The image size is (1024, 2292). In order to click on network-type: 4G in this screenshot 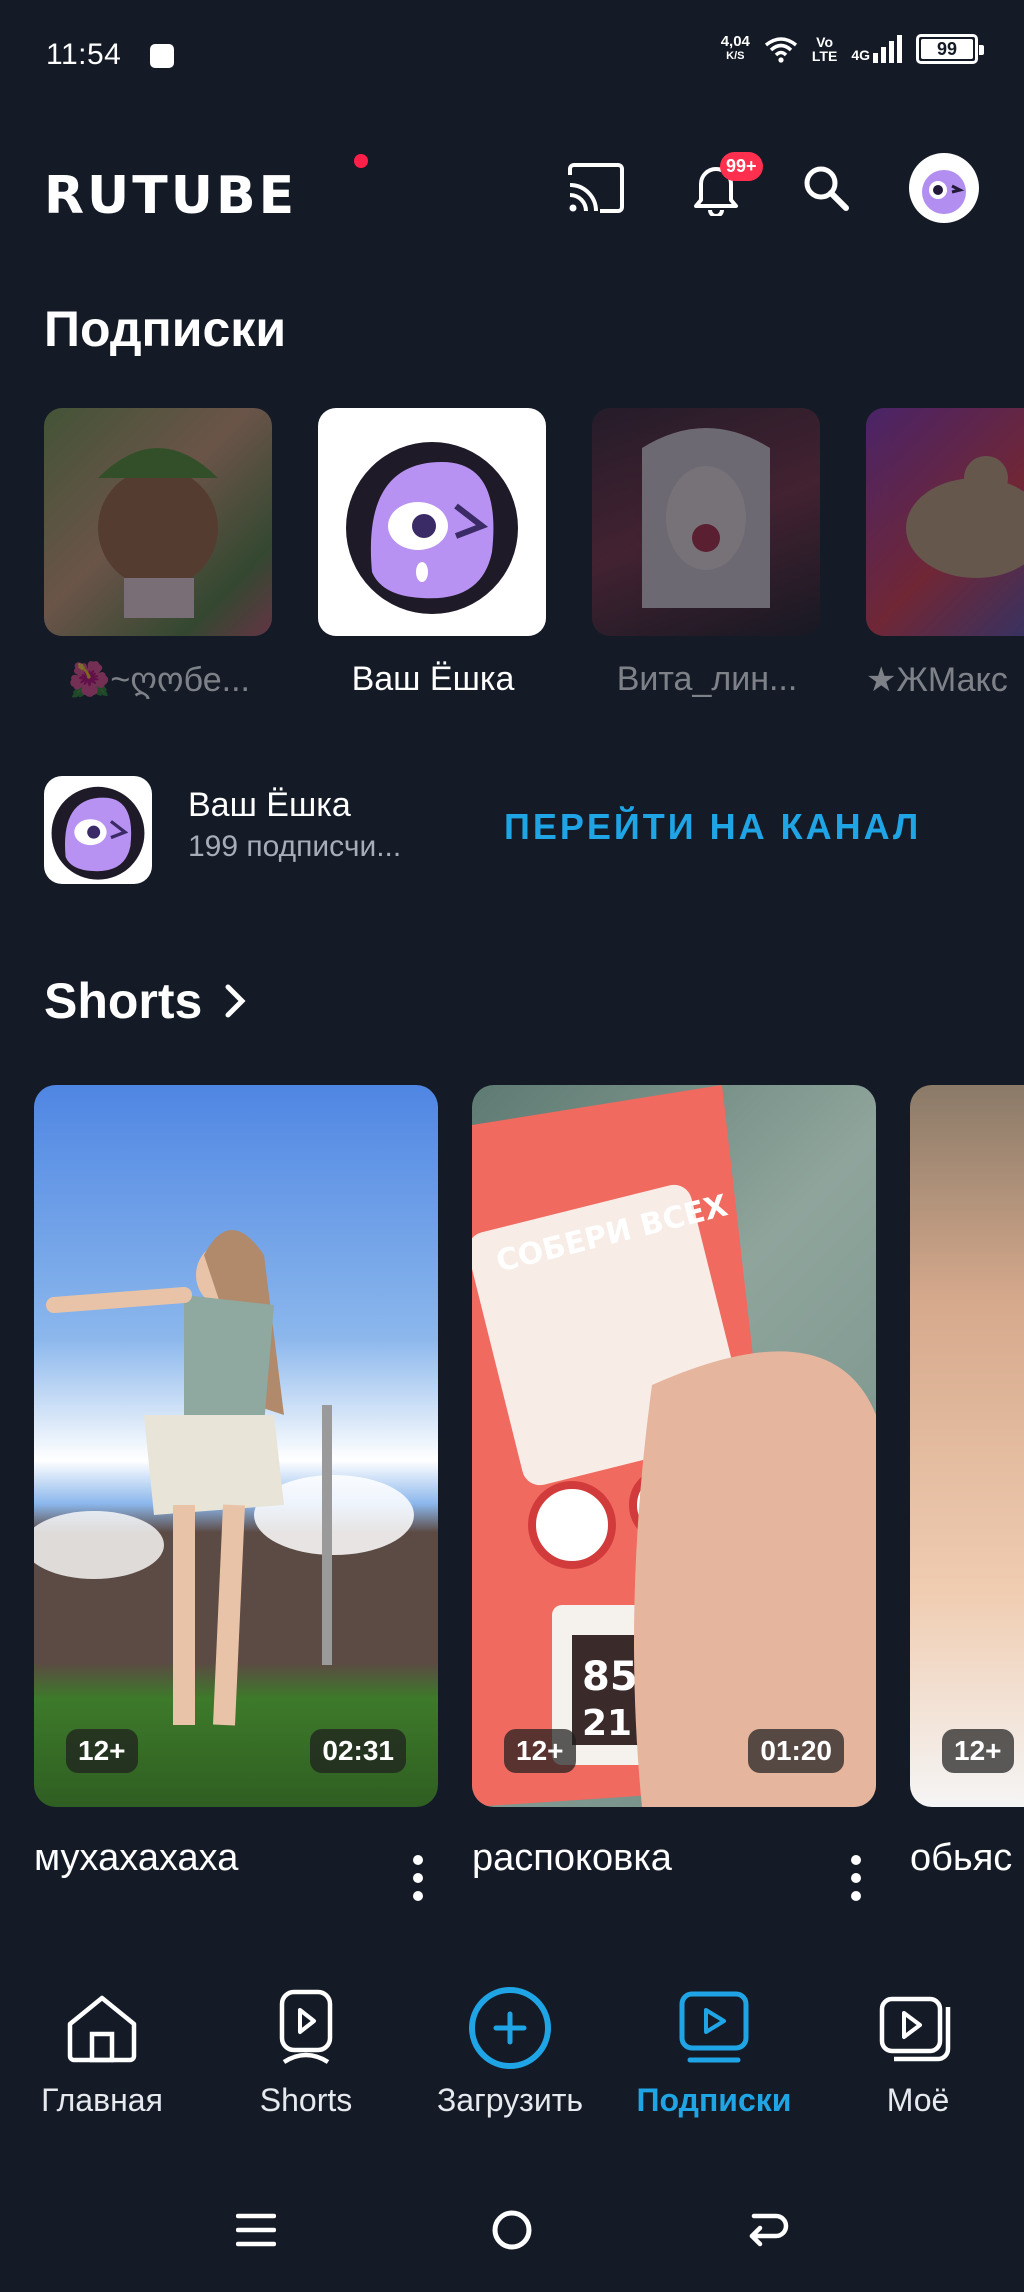, I will do `click(860, 55)`.